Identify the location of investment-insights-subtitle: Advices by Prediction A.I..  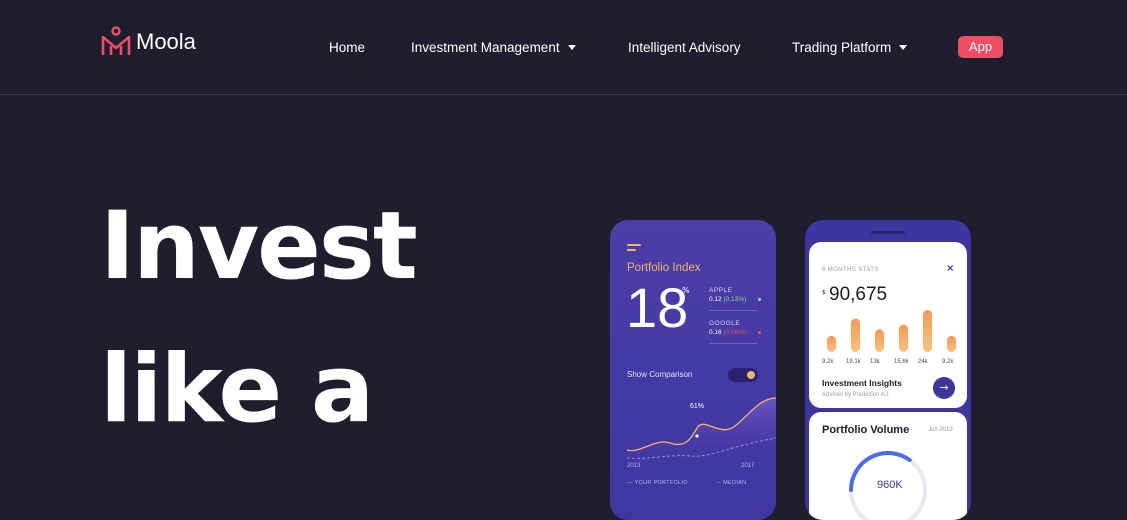
(856, 395).